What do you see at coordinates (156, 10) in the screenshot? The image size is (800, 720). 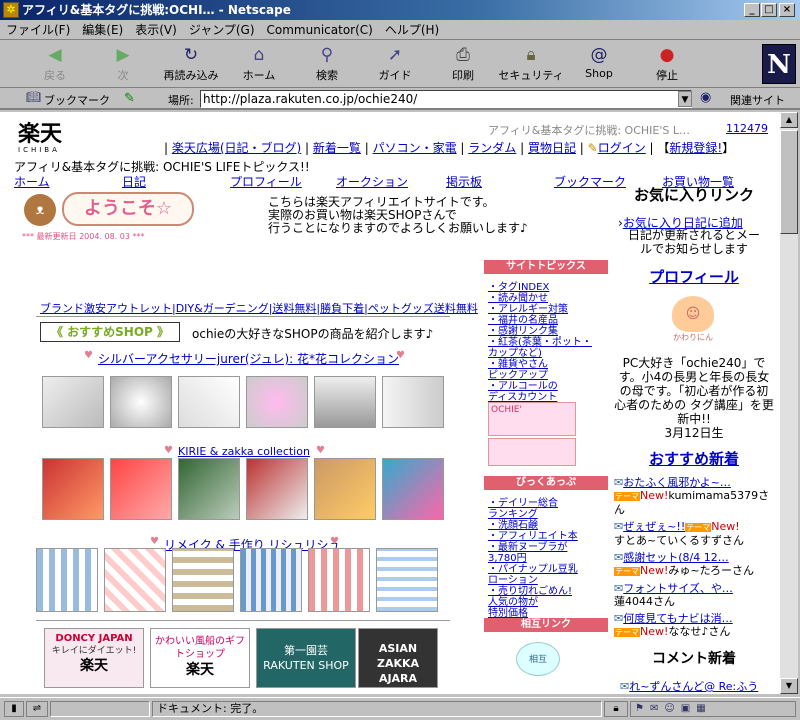 I see `window-title: アフィリ&基本タグに挑戦:OCHI… - Netscape` at bounding box center [156, 10].